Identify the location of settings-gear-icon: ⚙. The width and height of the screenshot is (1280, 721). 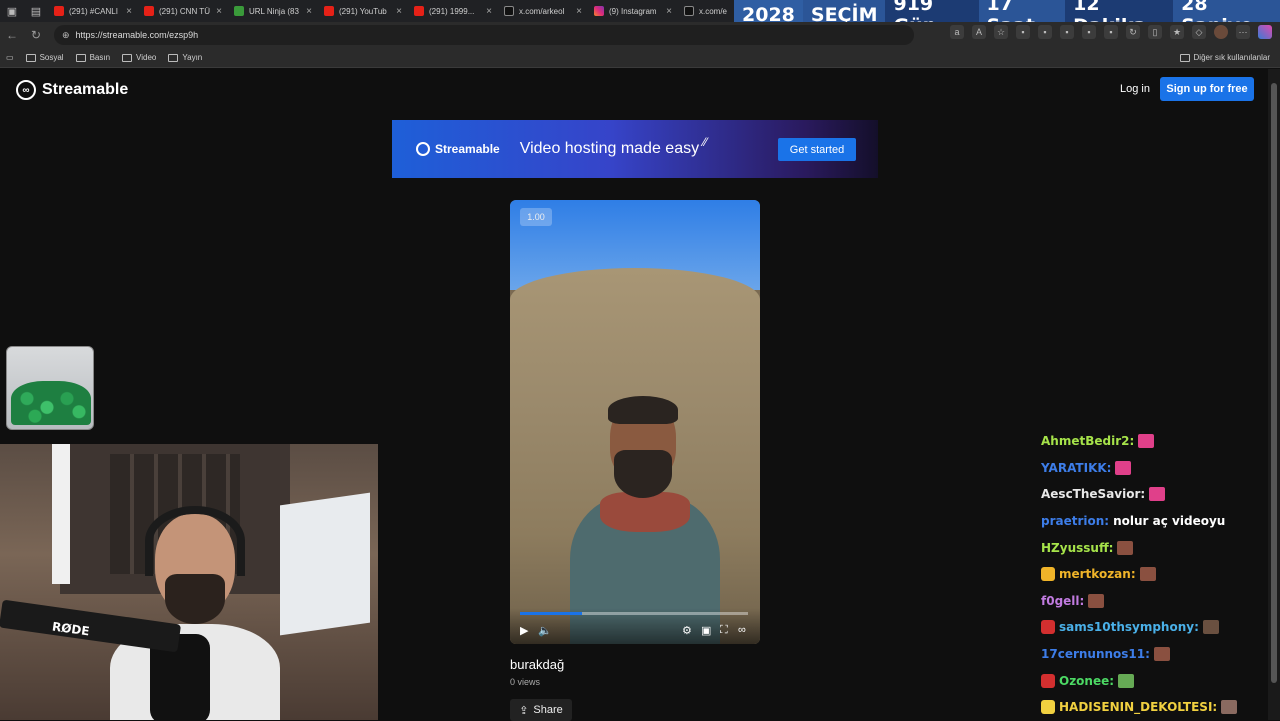
(687, 630).